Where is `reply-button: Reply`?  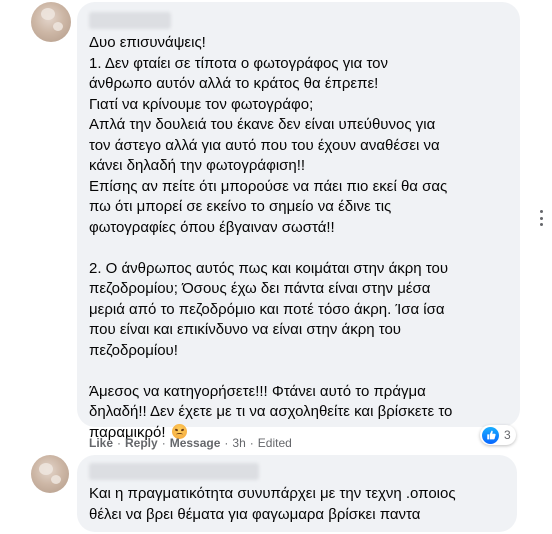 reply-button: Reply is located at coordinates (141, 443).